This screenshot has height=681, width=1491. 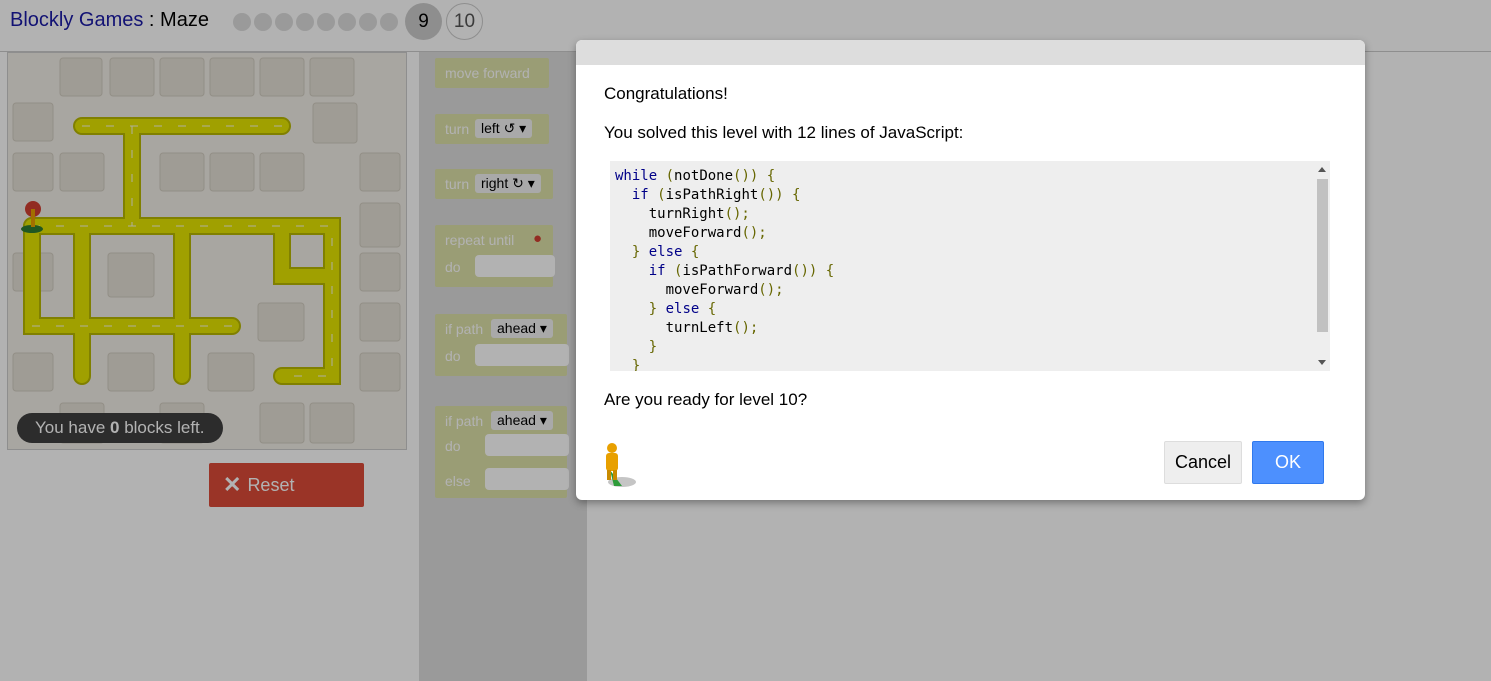 What do you see at coordinates (712, 328) in the screenshot?
I see `code-line: turnLeft();` at bounding box center [712, 328].